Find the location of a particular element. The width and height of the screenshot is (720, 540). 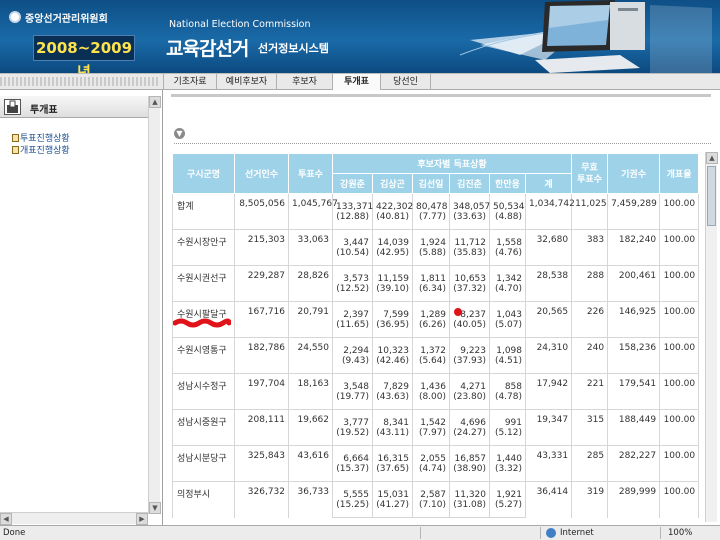

sum-cell: 19,347 is located at coordinates (548, 427).